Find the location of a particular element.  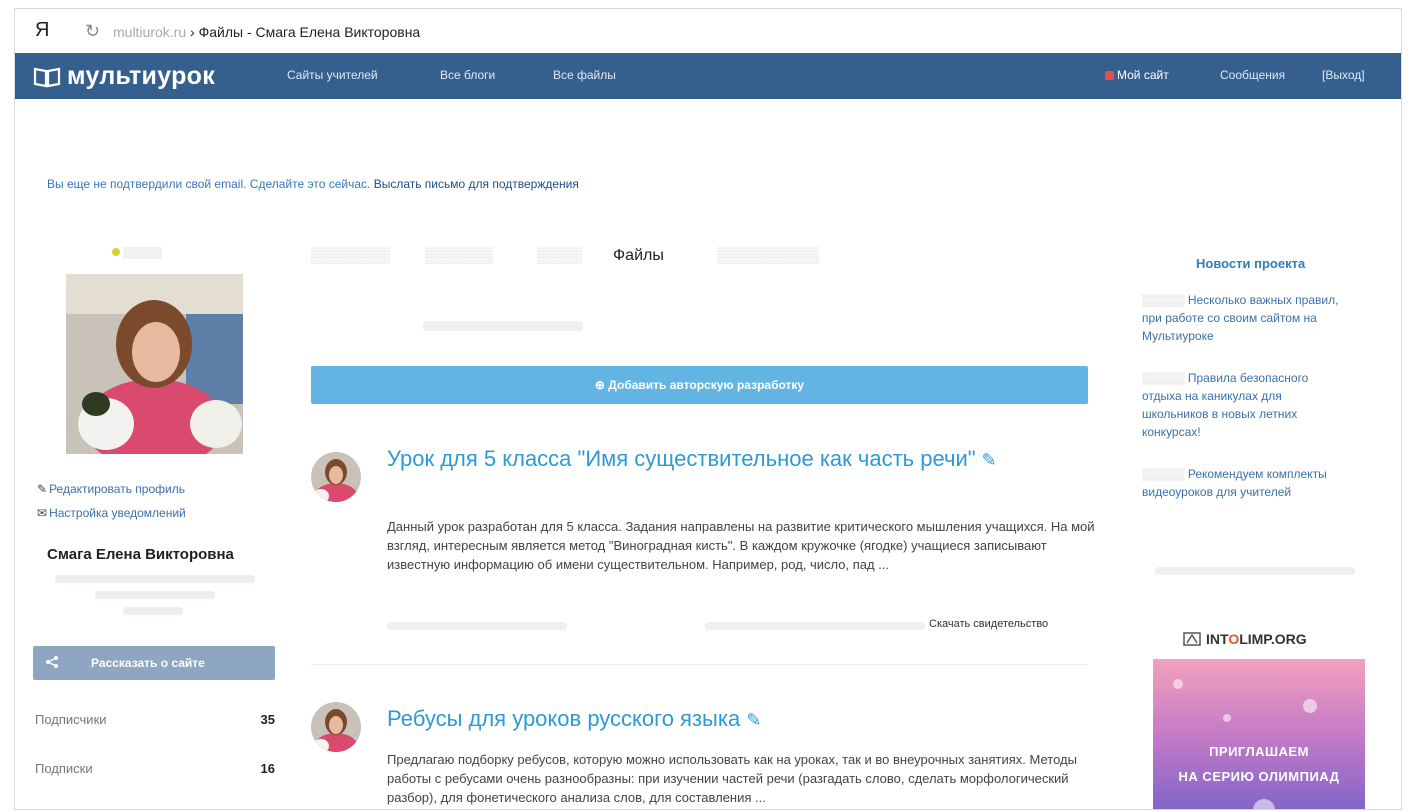

nav-all-files: Все файлы is located at coordinates (584, 75).